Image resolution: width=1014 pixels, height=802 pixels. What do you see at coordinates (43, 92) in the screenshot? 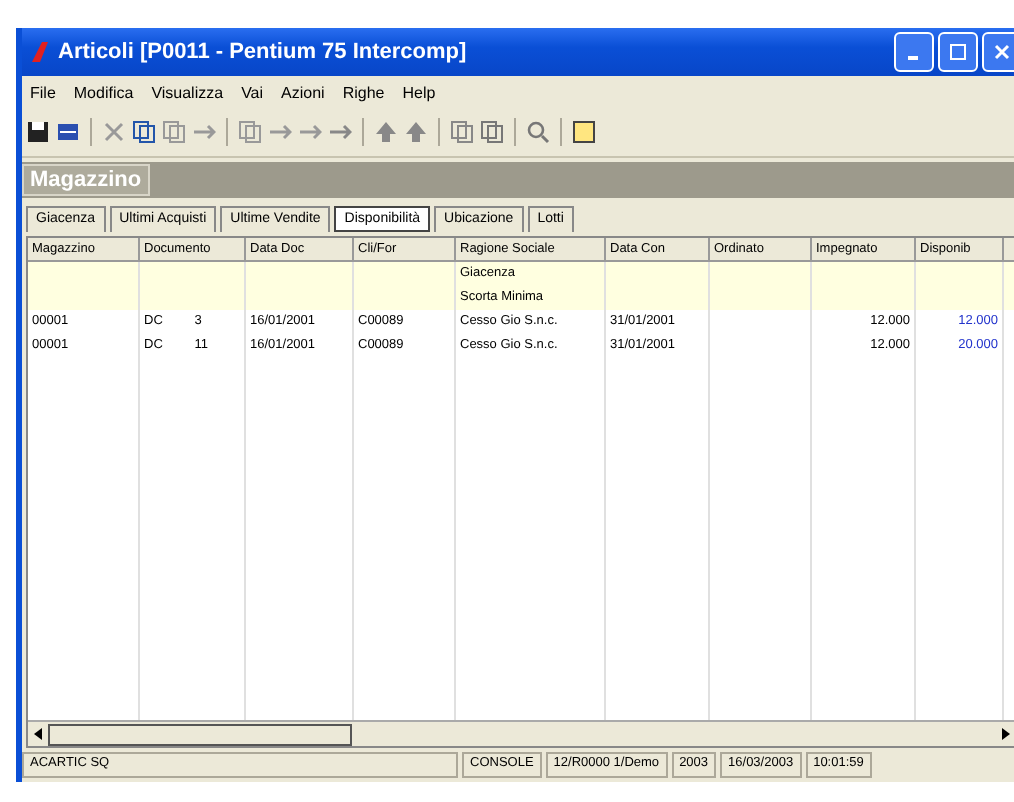
I see `menu-item: File` at bounding box center [43, 92].